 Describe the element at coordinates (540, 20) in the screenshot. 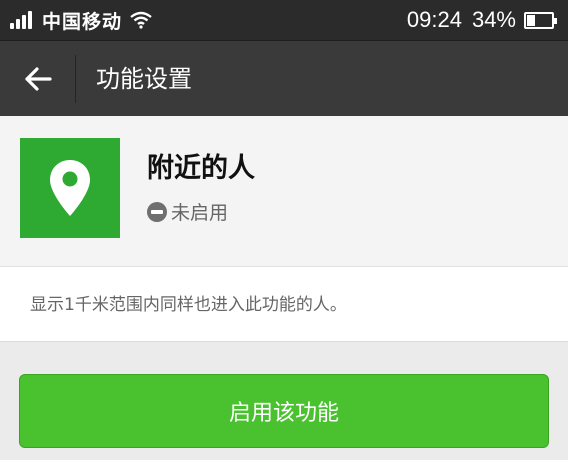

I see `battery-icon` at that location.